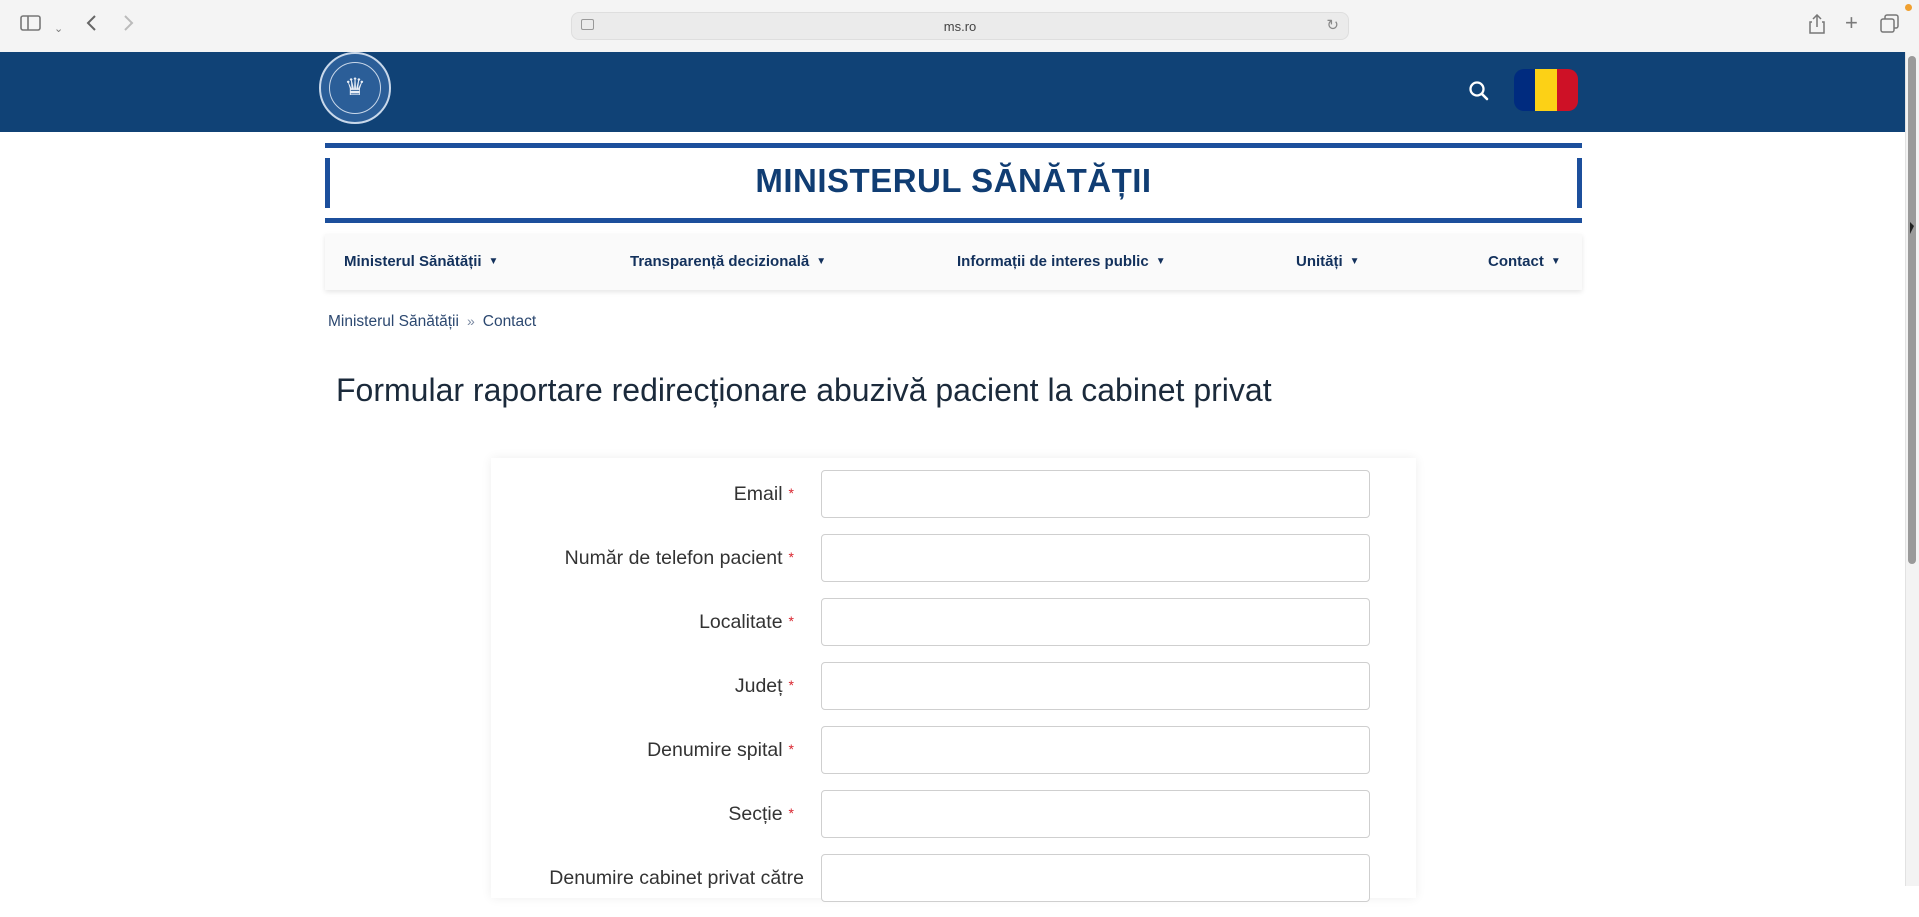 The image size is (1919, 917). I want to click on spital-field, so click(1095, 750).